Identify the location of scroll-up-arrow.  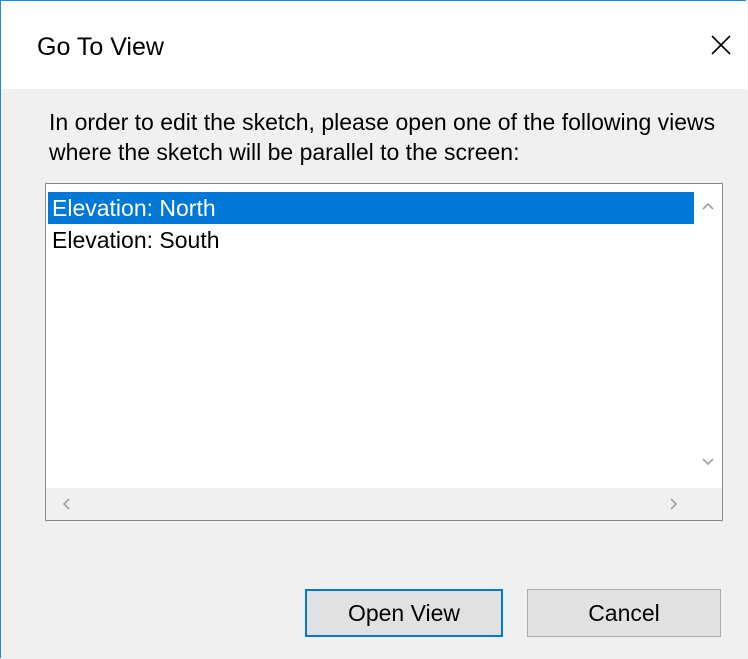
(708, 206).